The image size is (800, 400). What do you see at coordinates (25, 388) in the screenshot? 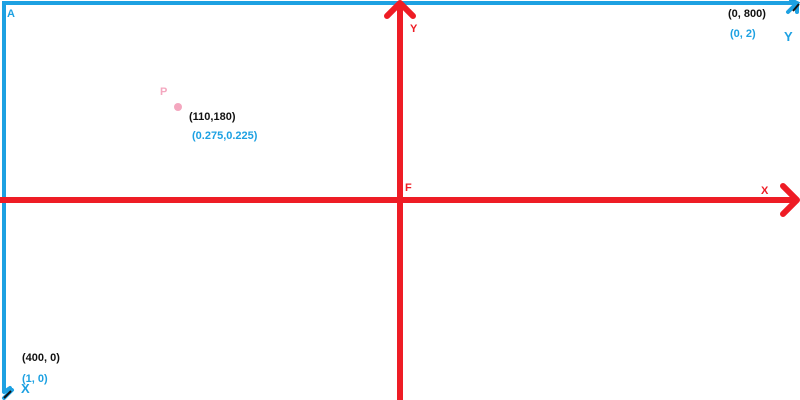
I see `blue-x-axis-label: X` at bounding box center [25, 388].